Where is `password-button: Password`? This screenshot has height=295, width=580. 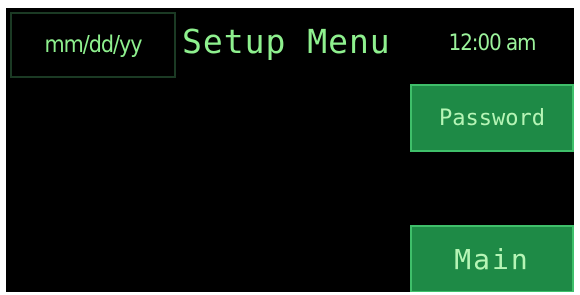 password-button: Password is located at coordinates (492, 118).